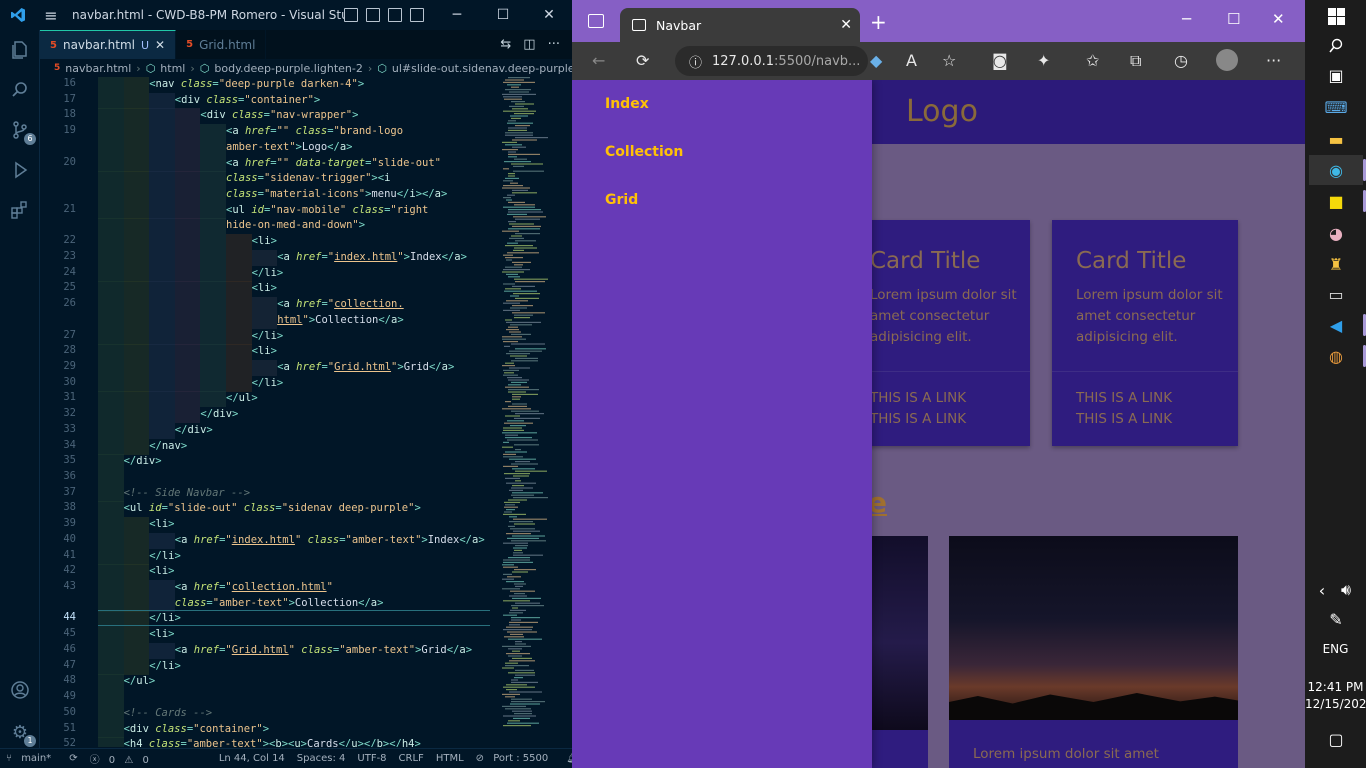 Image resolution: width=1366 pixels, height=768 pixels. I want to click on menu-hamburger-icon: ≡, so click(51, 15).